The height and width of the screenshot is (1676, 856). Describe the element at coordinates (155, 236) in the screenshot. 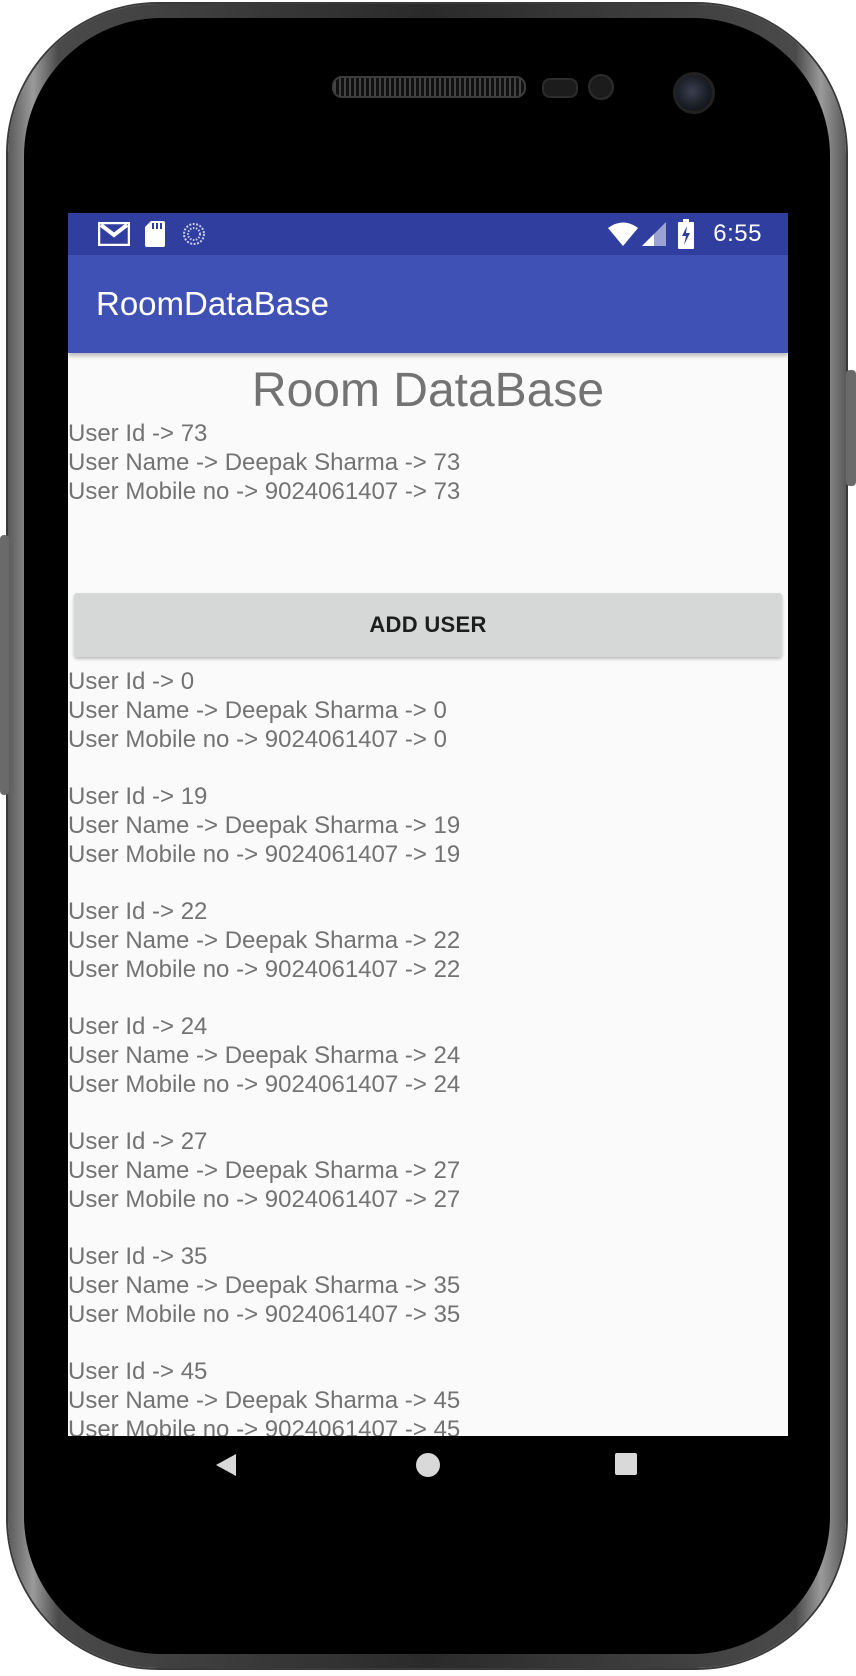

I see `sd-card-icon` at that location.